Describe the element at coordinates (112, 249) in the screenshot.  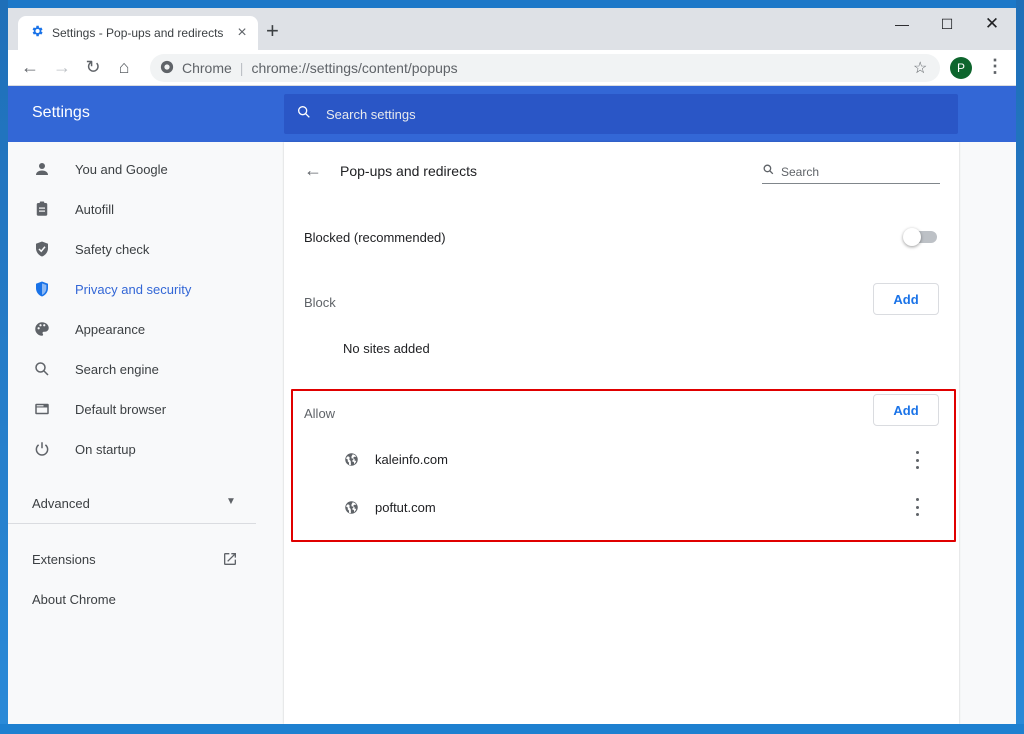
I see `sidebar-item-label: Safety check` at that location.